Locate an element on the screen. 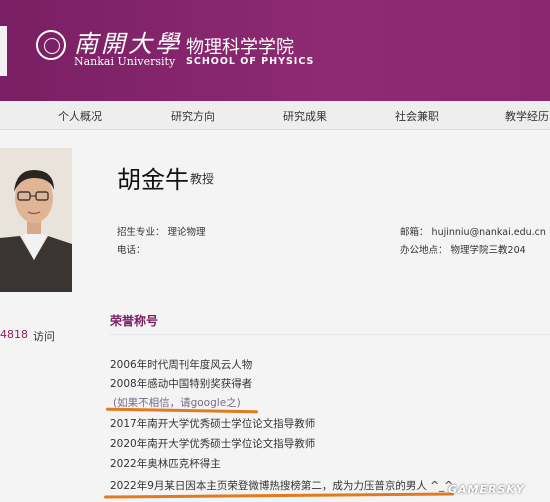  honor-item: 2022年9月某日因本主页荣登微博热搜榜第二，成为力压普京的男人 ^_^ is located at coordinates (282, 486).